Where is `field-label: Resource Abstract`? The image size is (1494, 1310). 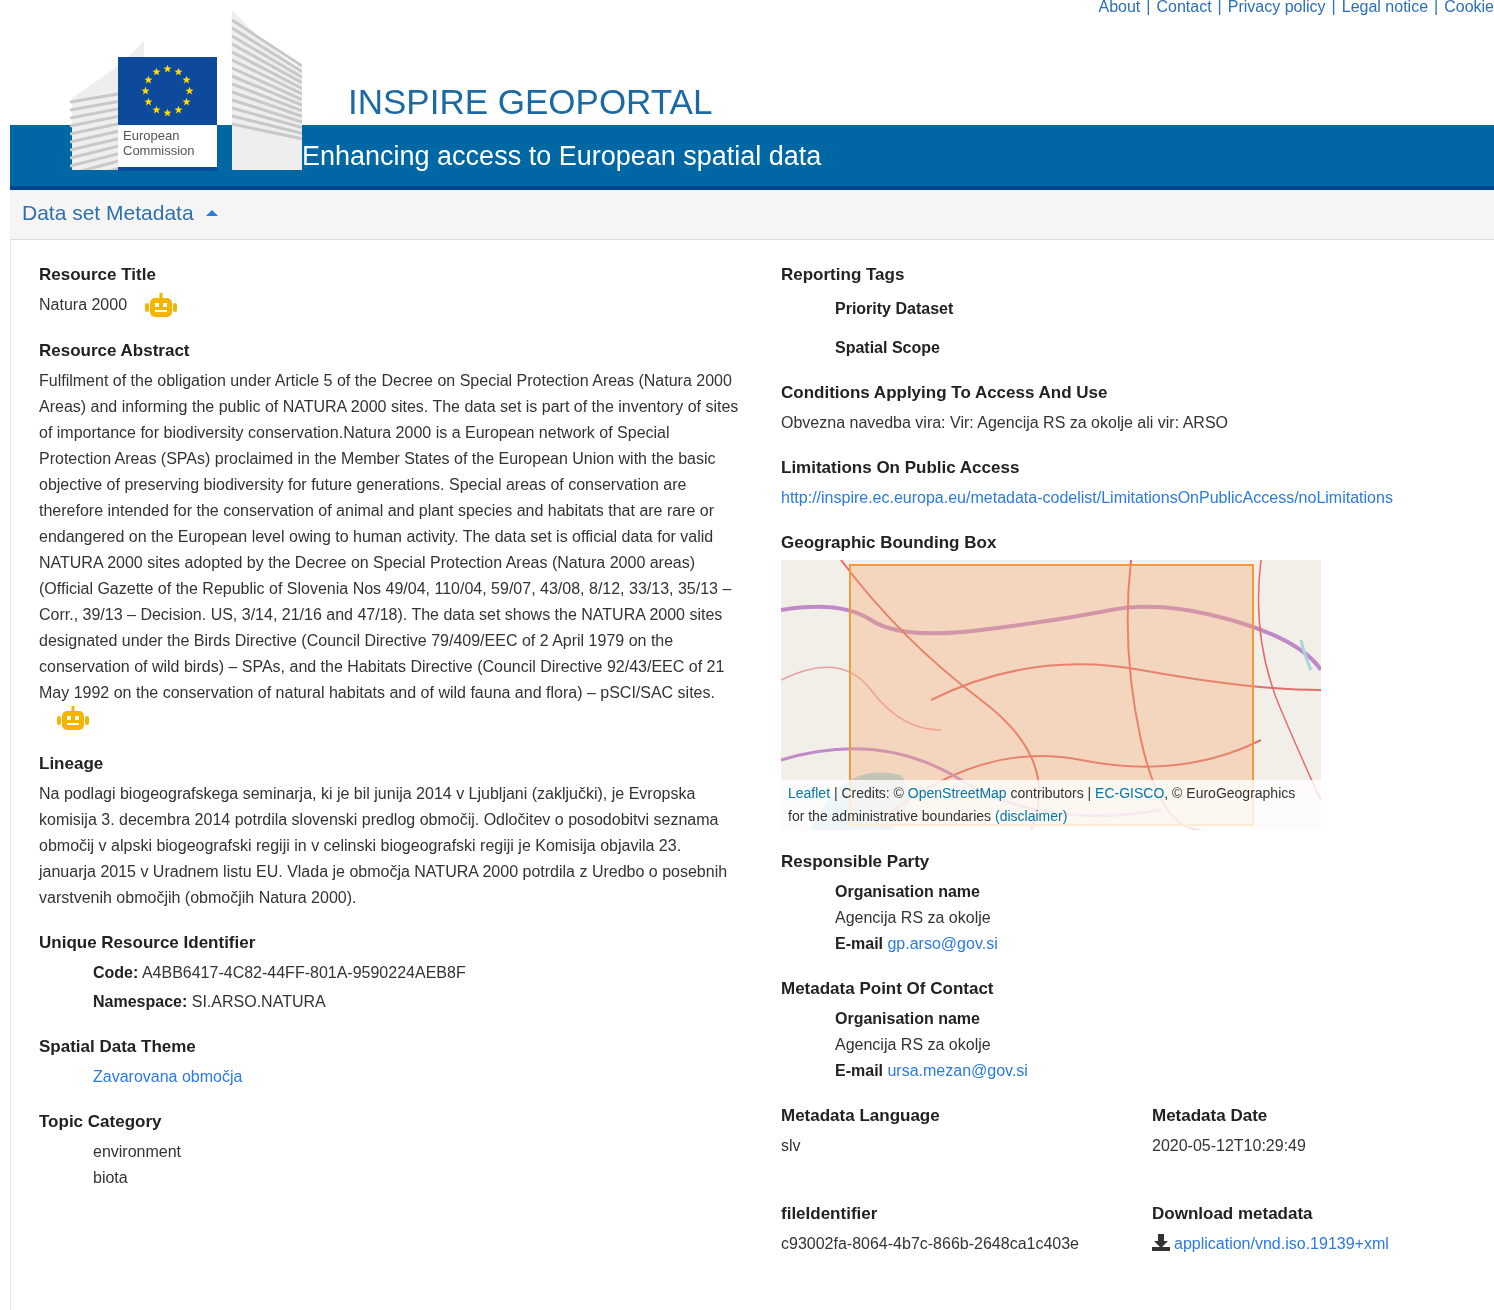 field-label: Resource Abstract is located at coordinates (115, 350).